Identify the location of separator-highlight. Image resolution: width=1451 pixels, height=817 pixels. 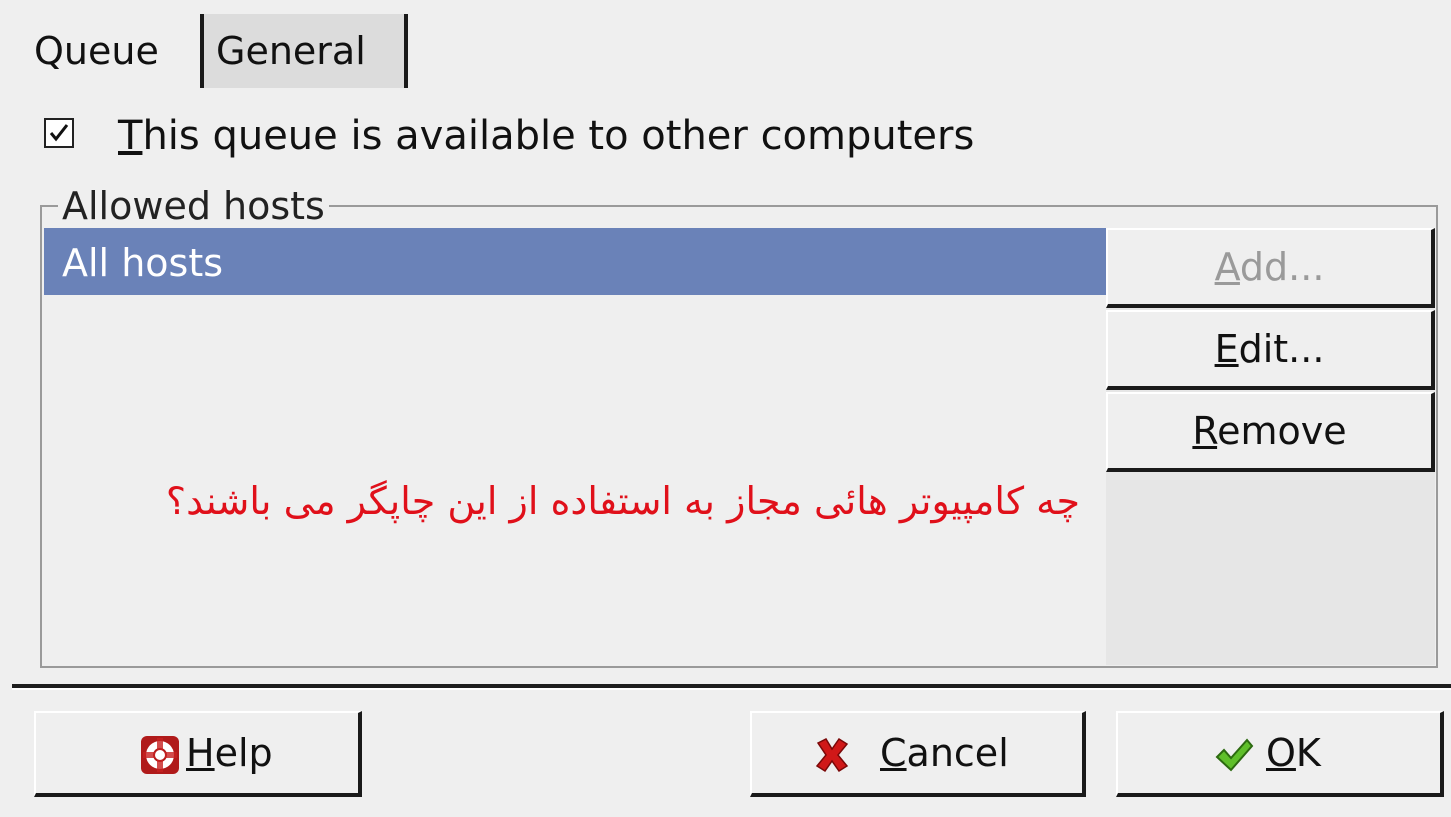
(731, 689).